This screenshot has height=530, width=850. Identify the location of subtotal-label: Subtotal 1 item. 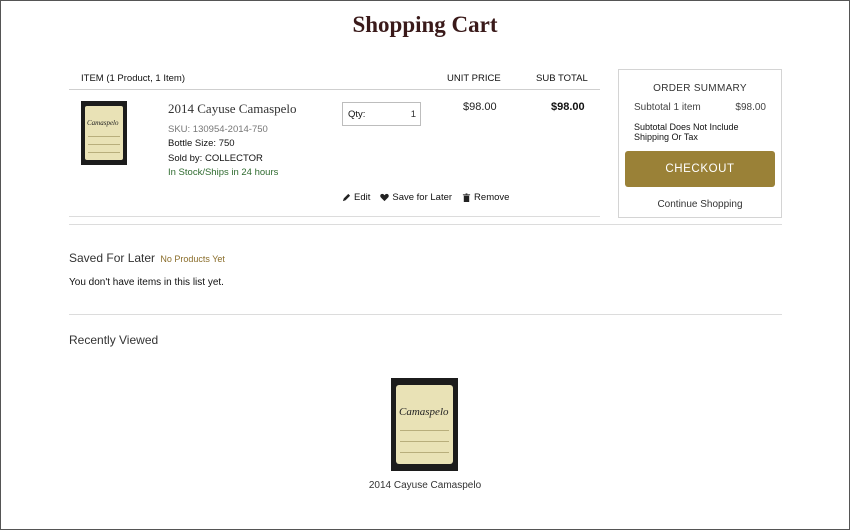
(667, 107).